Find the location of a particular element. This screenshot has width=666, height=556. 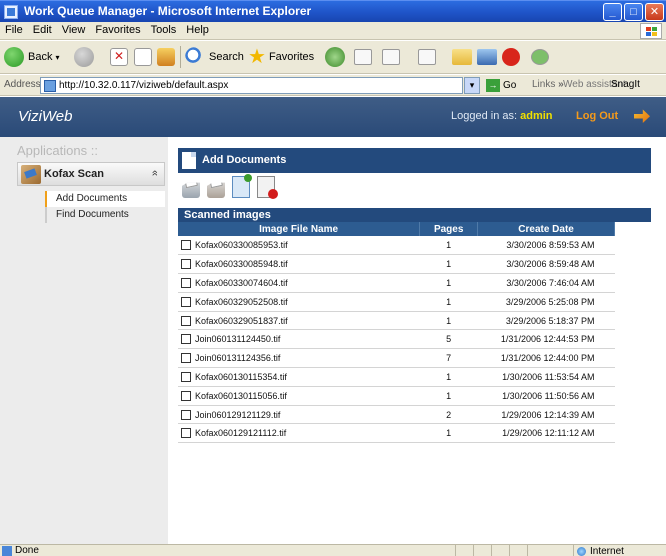

go-label: Go is located at coordinates (510, 85).